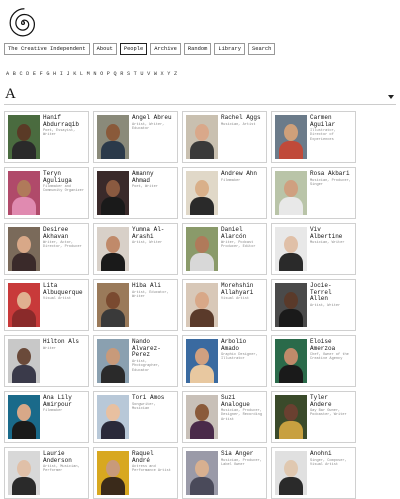 This screenshot has width=400, height=499. I want to click on person-card: Hilton Als Writer, so click(46, 361).